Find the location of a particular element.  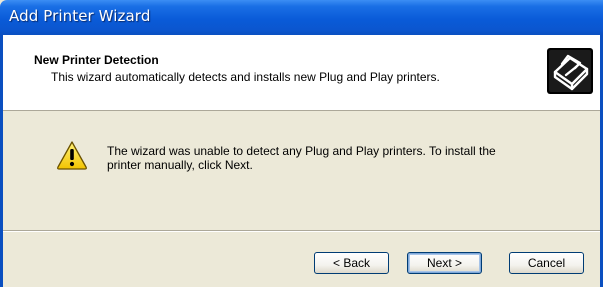

warning-icon is located at coordinates (72, 155).